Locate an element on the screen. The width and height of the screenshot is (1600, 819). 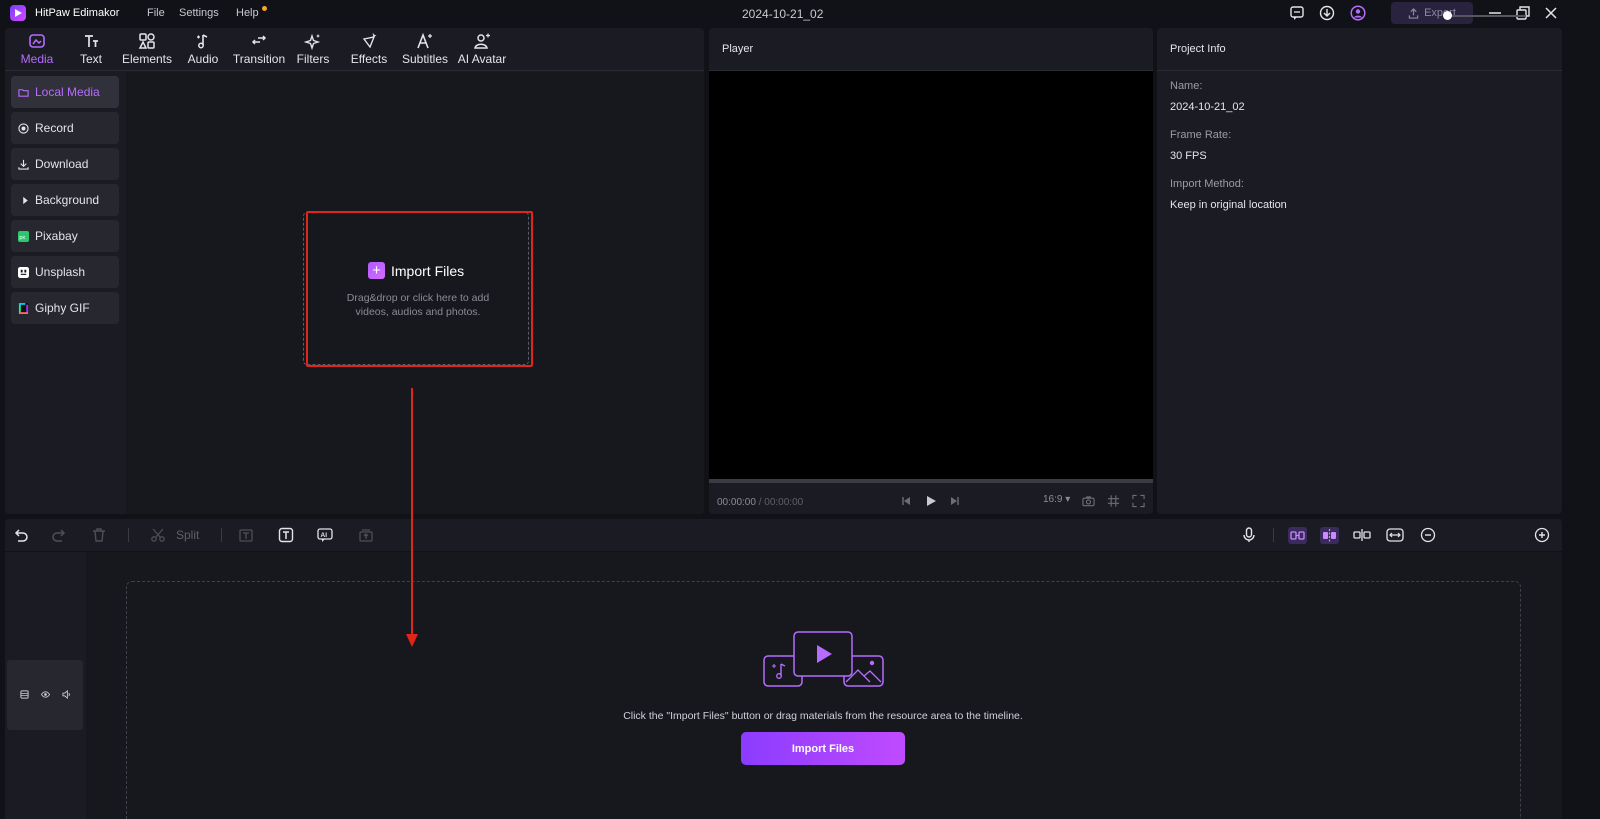
timecode: 00:00:00 / 00:00:00 is located at coordinates (760, 502).